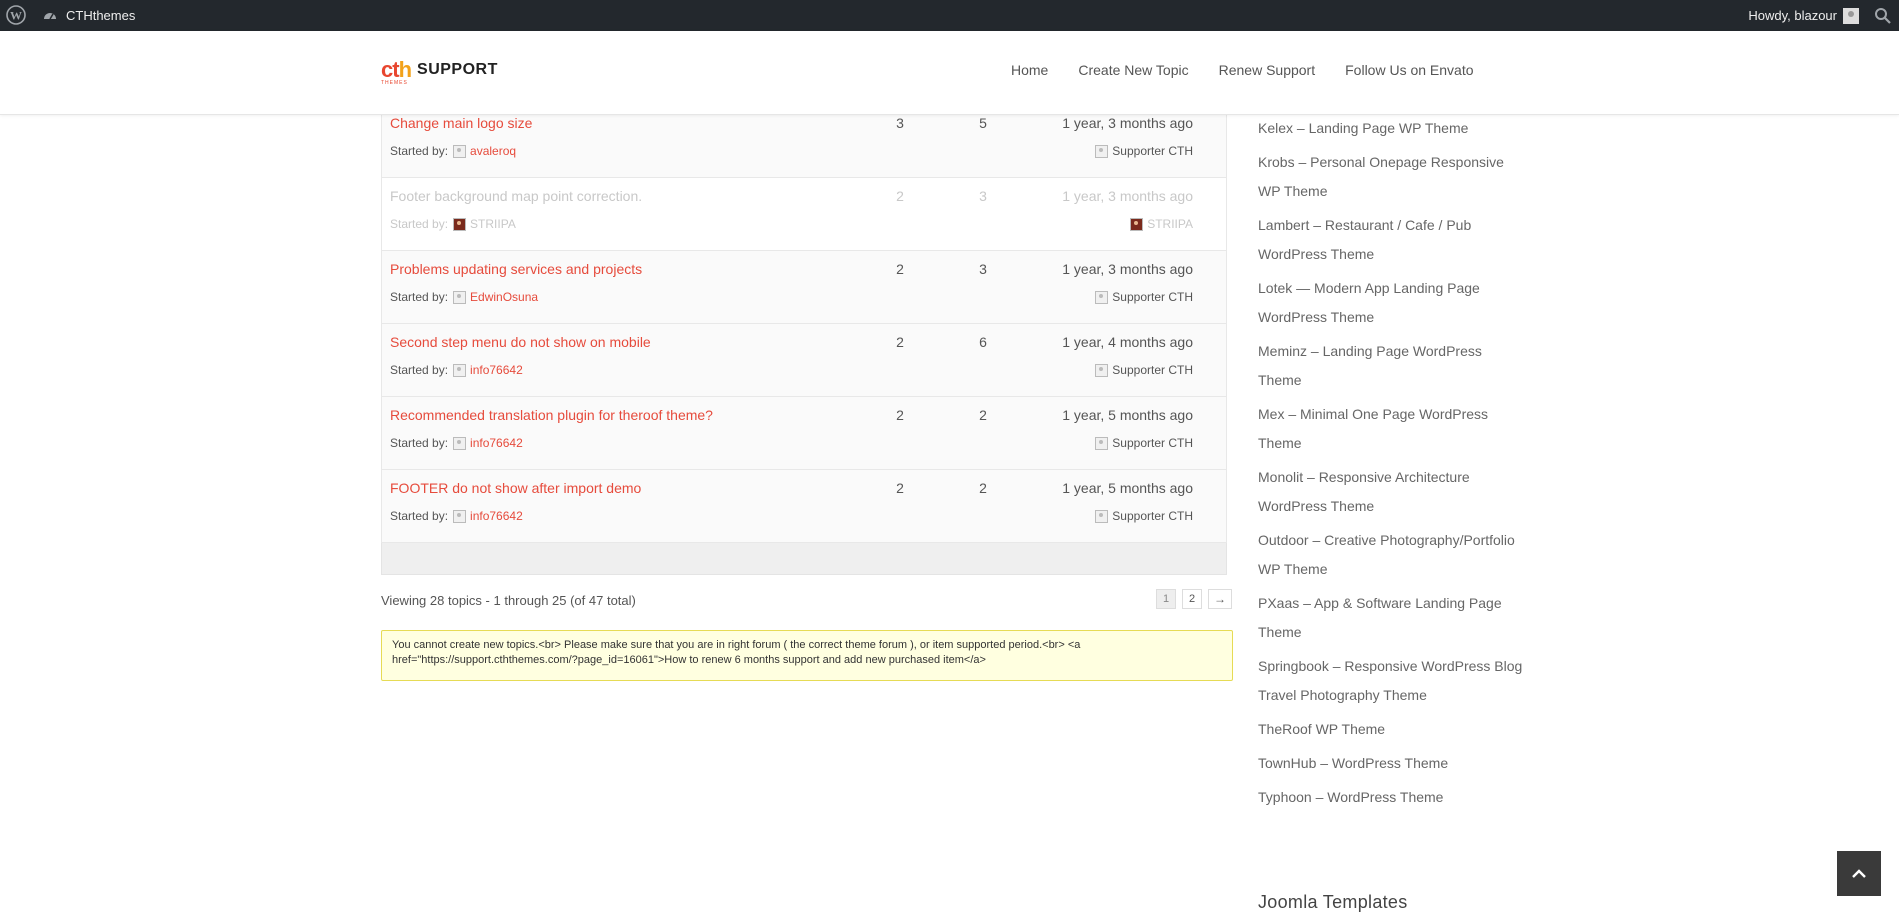 The image size is (1899, 914). What do you see at coordinates (1133, 70) in the screenshot?
I see `nav-create-new-topic: Create New Topic` at bounding box center [1133, 70].